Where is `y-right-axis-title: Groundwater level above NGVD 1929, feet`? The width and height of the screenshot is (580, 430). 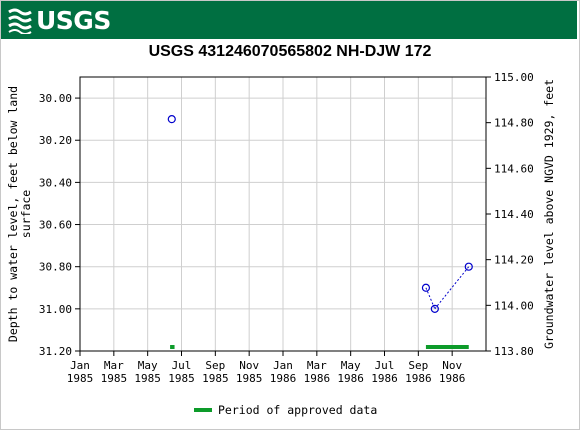
y-right-axis-title: Groundwater level above NGVD 1929, feet is located at coordinates (549, 214).